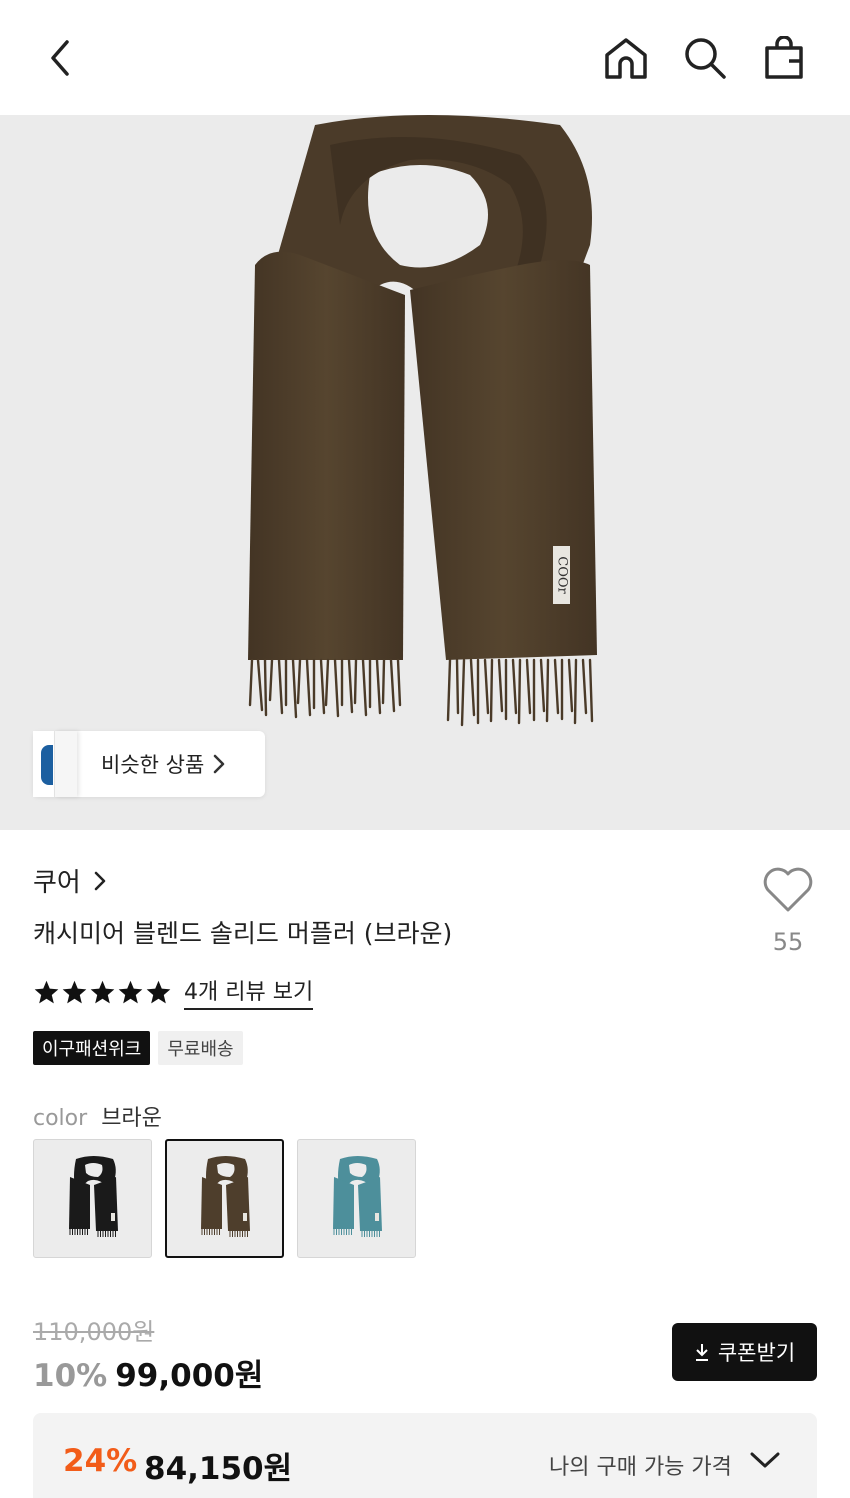 The width and height of the screenshot is (850, 1498). What do you see at coordinates (788, 889) in the screenshot?
I see `heart-icon` at bounding box center [788, 889].